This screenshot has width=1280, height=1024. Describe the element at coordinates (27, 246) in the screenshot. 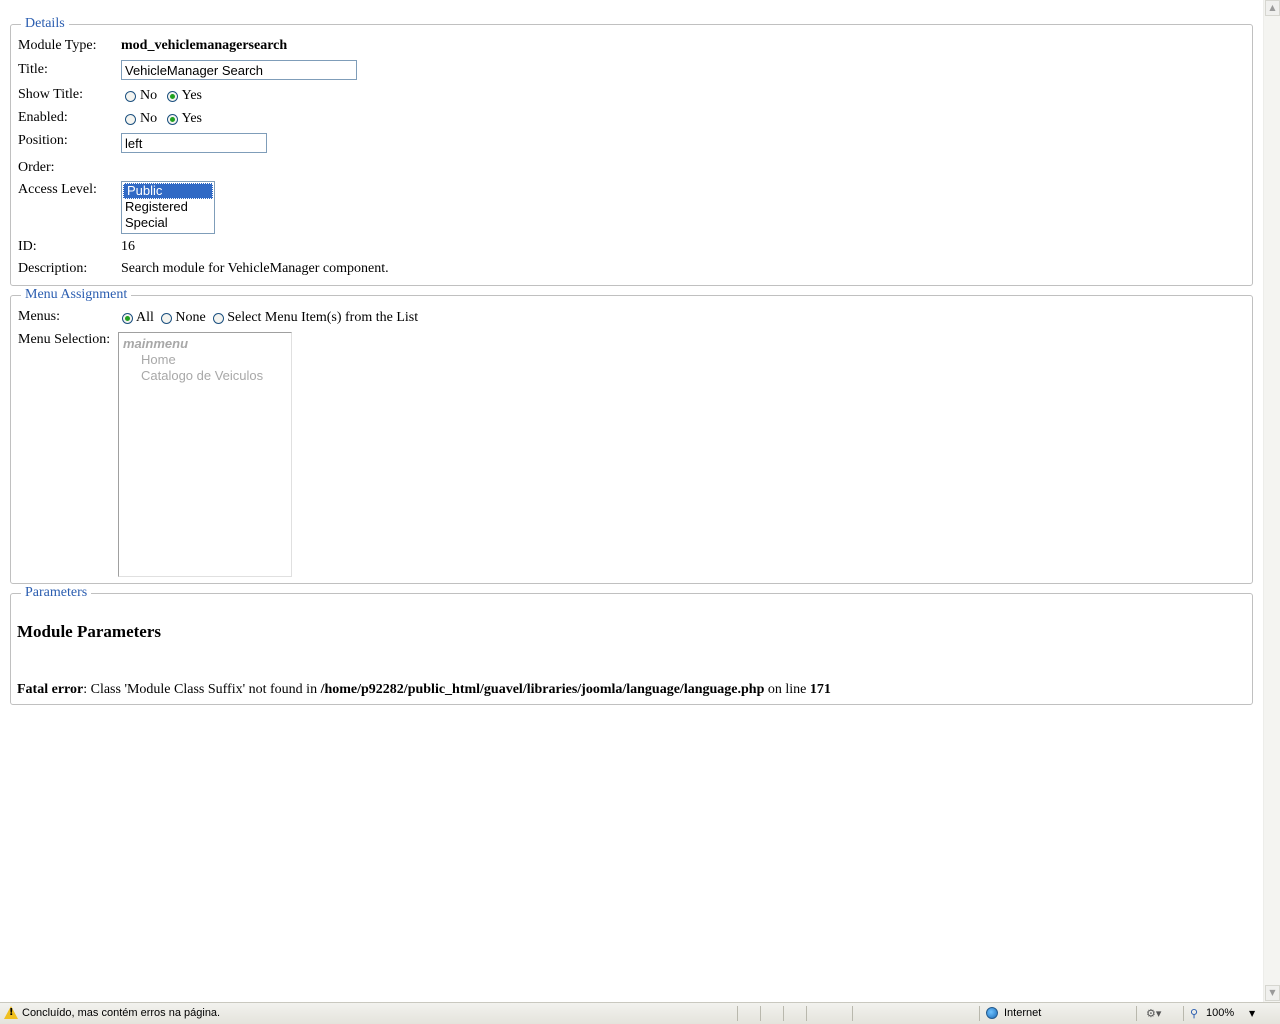

I see `id-label: ID:` at that location.